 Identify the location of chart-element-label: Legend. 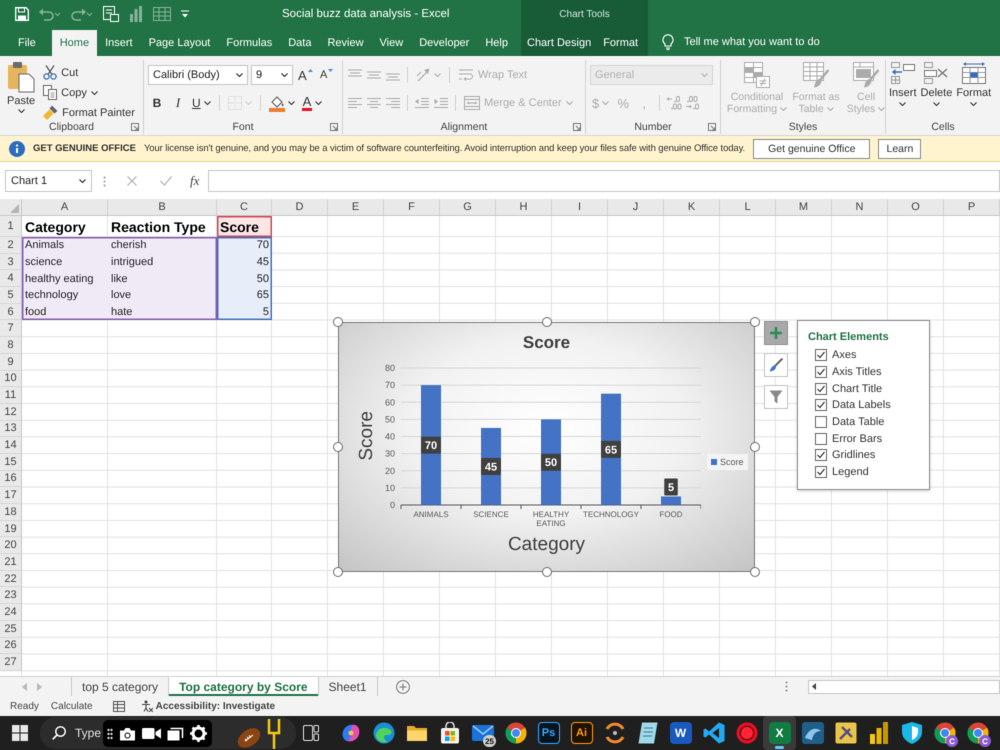
(850, 472).